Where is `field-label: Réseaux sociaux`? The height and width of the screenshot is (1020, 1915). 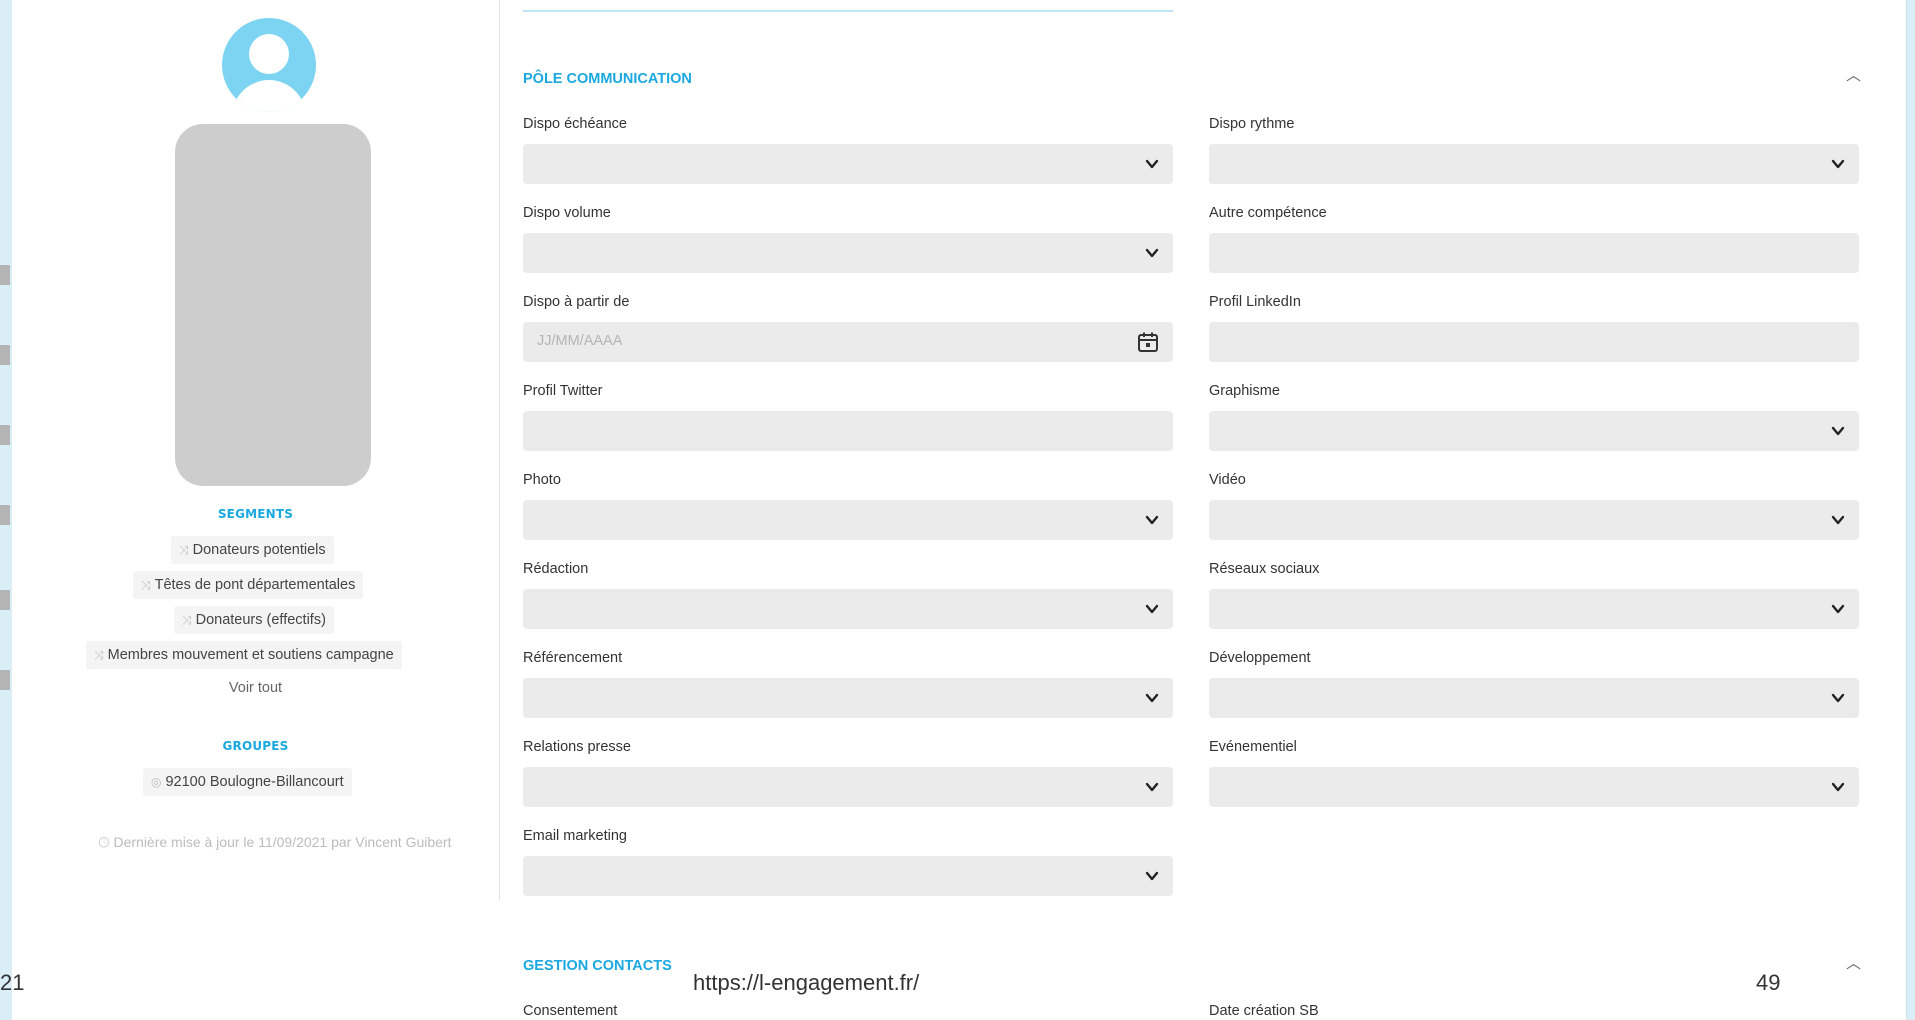
field-label: Réseaux sociaux is located at coordinates (1264, 569).